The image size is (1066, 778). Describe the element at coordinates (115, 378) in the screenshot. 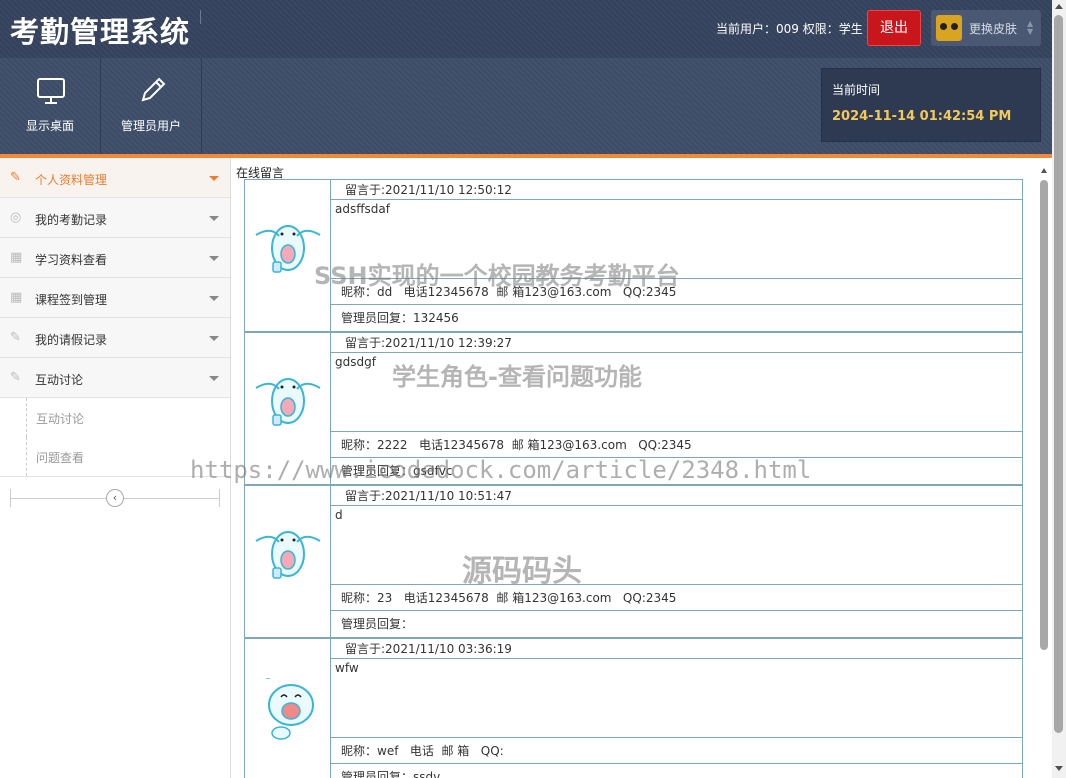

I see `sidebar-item-discussion: ✎ 互动讨论` at that location.